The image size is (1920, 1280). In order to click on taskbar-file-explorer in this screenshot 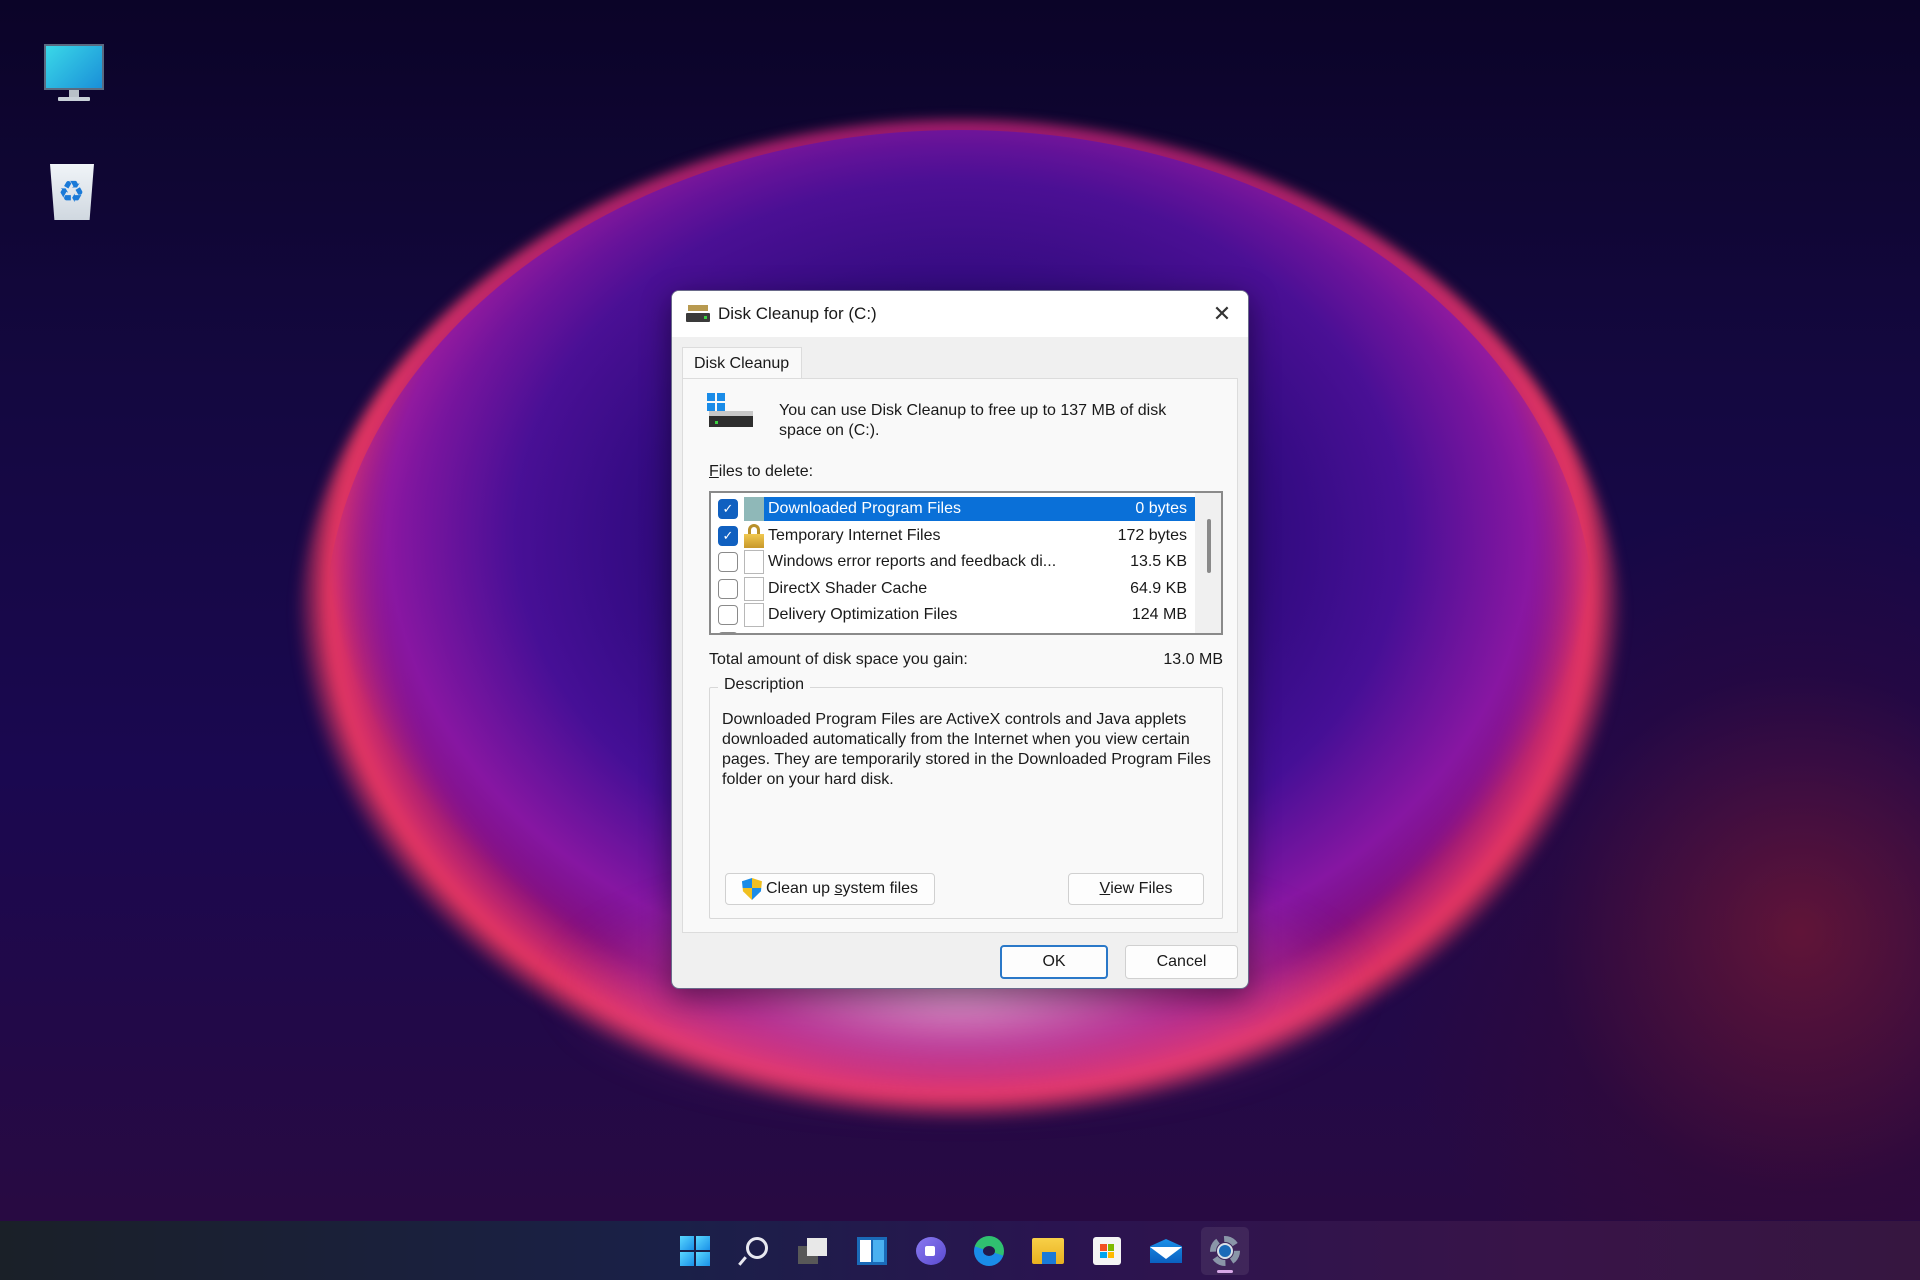, I will do `click(1048, 1251)`.